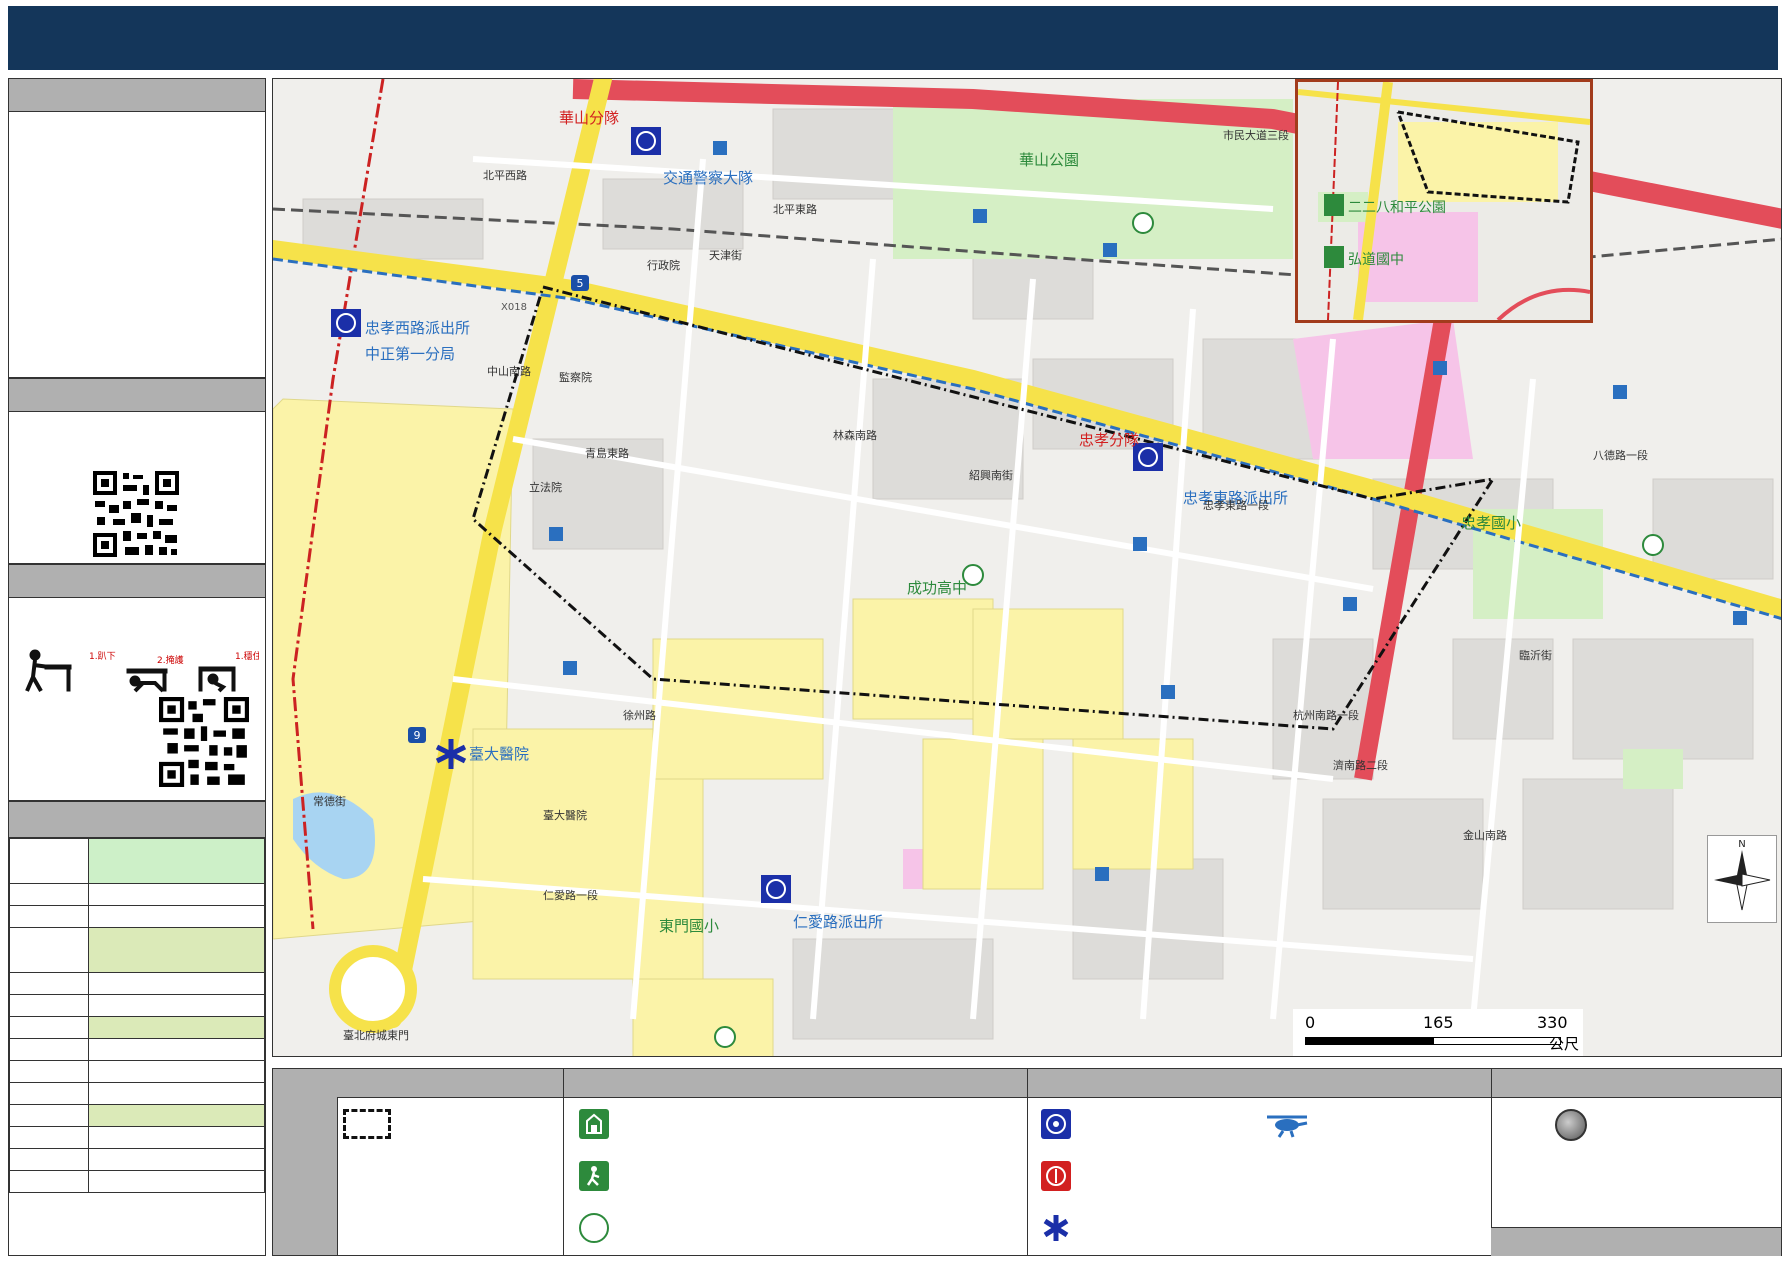 The width and height of the screenshot is (1786, 1263). Describe the element at coordinates (1742, 875) in the screenshot. I see `north-arrow-graphic: N` at that location.